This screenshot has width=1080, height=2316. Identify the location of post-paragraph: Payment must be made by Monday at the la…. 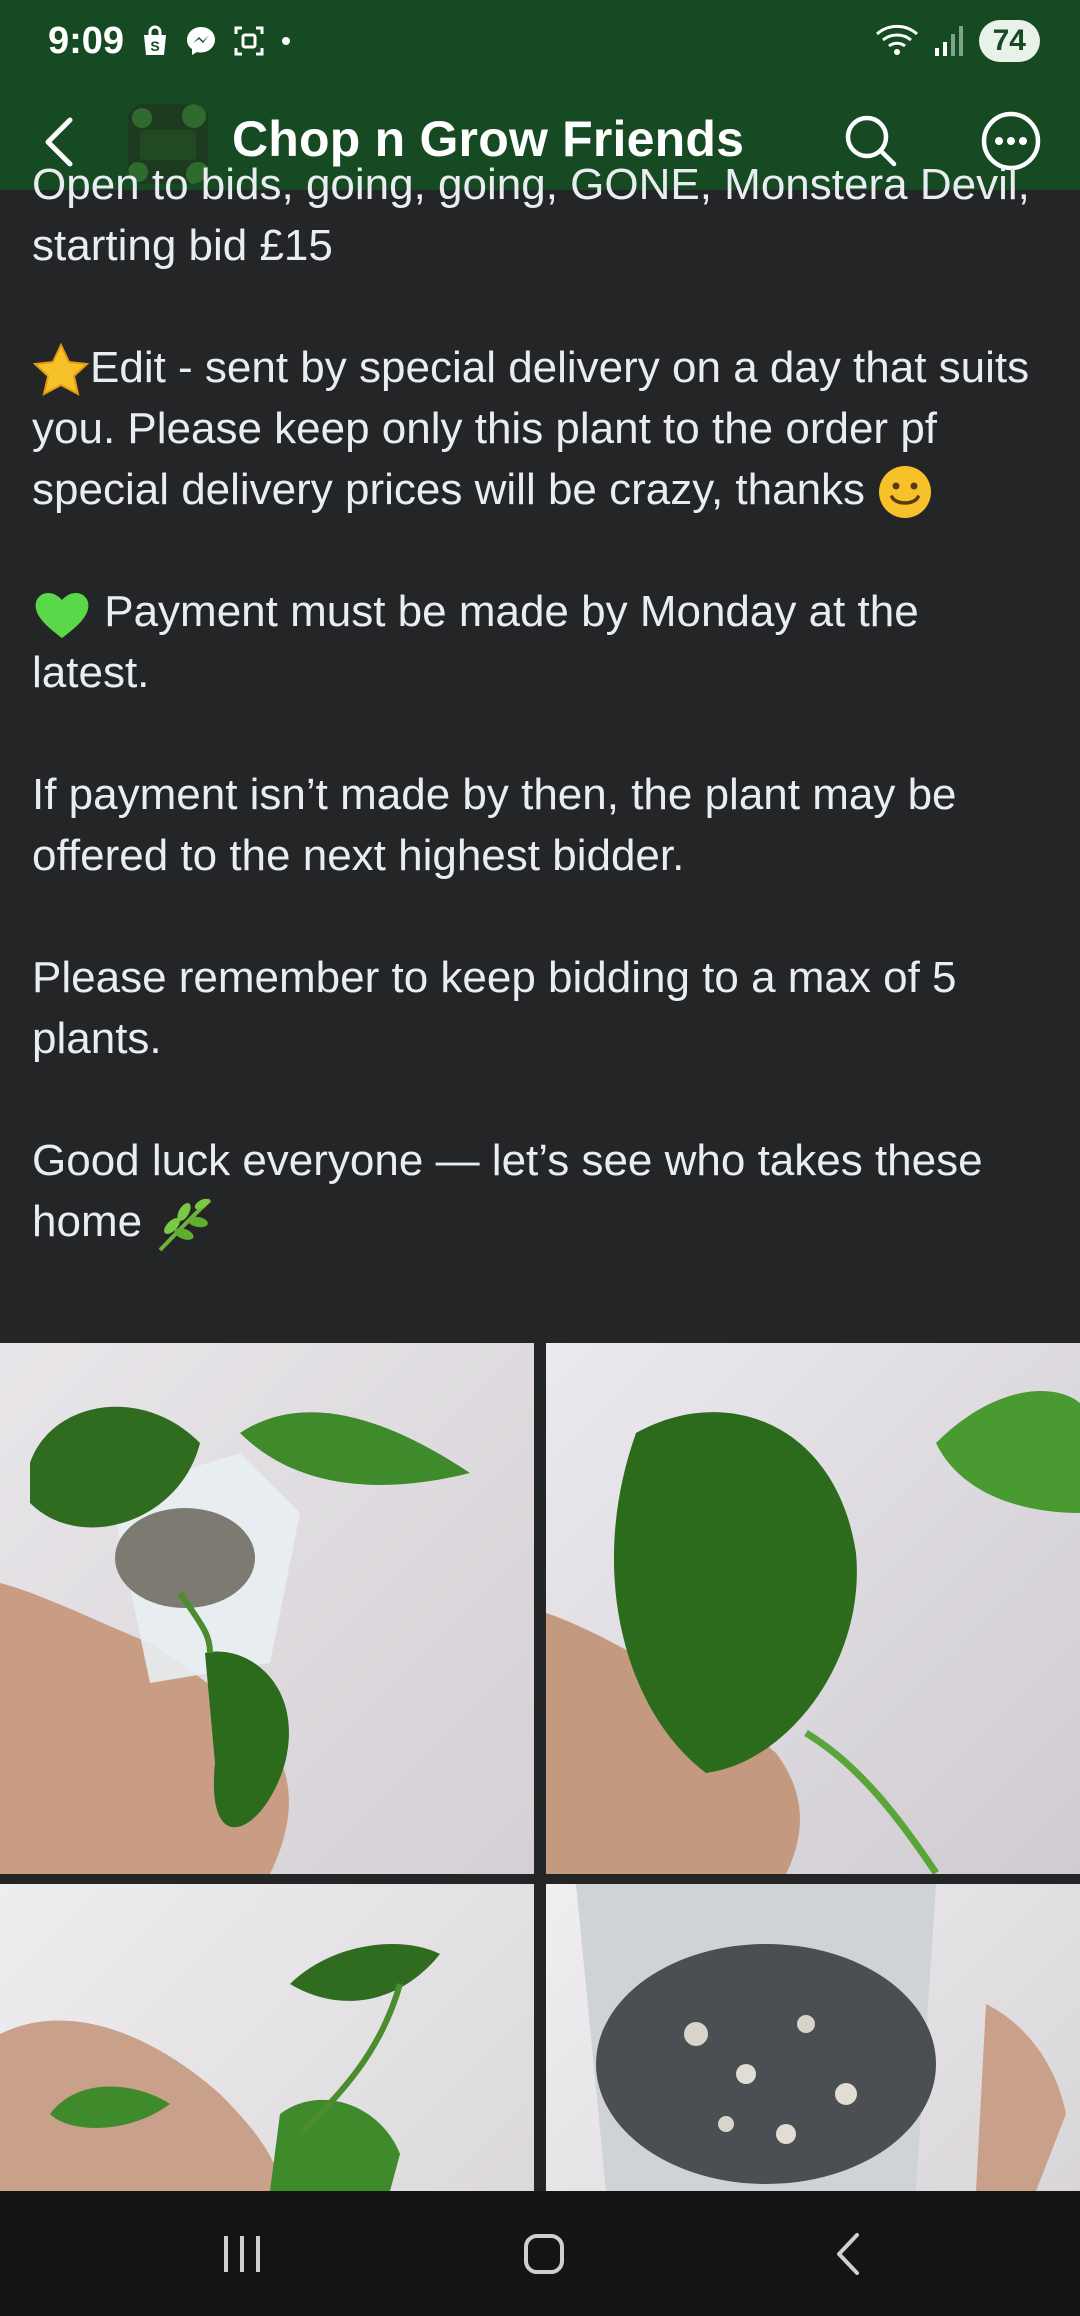
(475, 642).